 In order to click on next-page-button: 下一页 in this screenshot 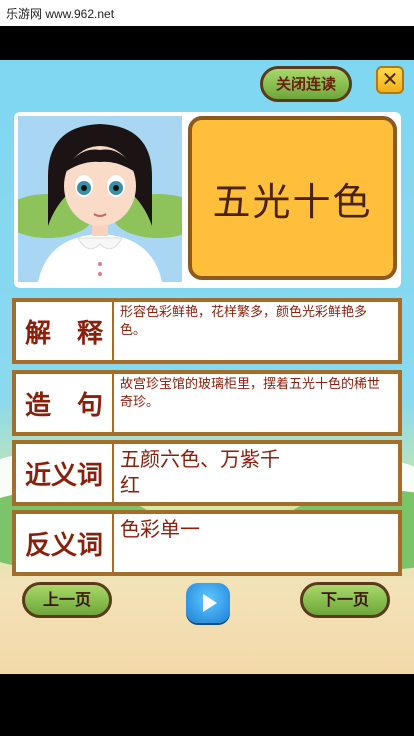, I will do `click(345, 600)`.